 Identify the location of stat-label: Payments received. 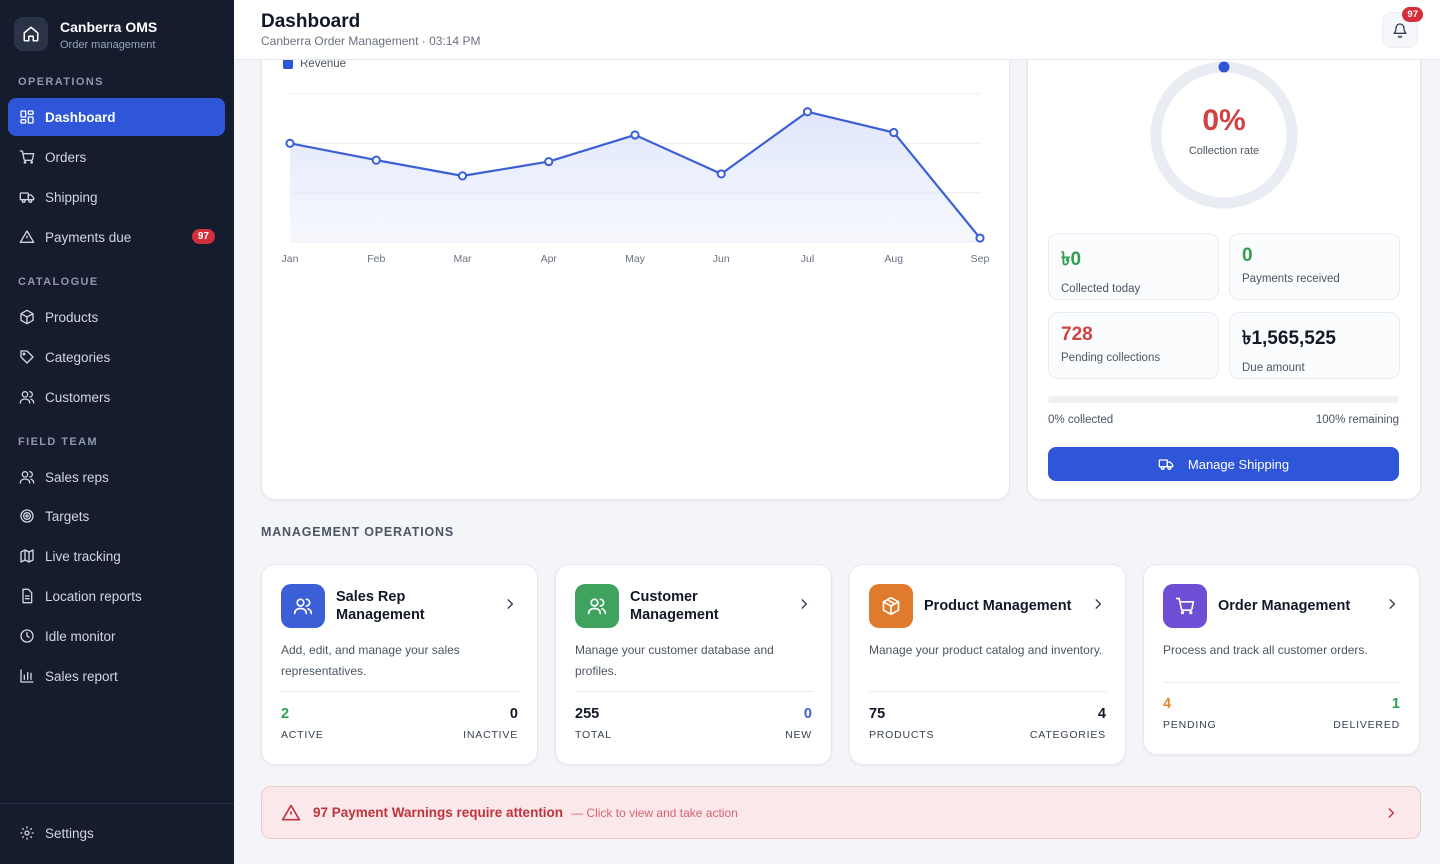
(1291, 279).